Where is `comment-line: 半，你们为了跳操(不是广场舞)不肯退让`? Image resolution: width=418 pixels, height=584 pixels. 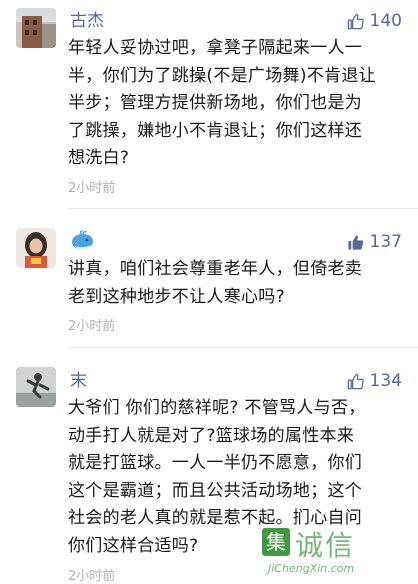
comment-line: 半，你们为了跳操(不是广场舞)不肯退让 is located at coordinates (222, 75).